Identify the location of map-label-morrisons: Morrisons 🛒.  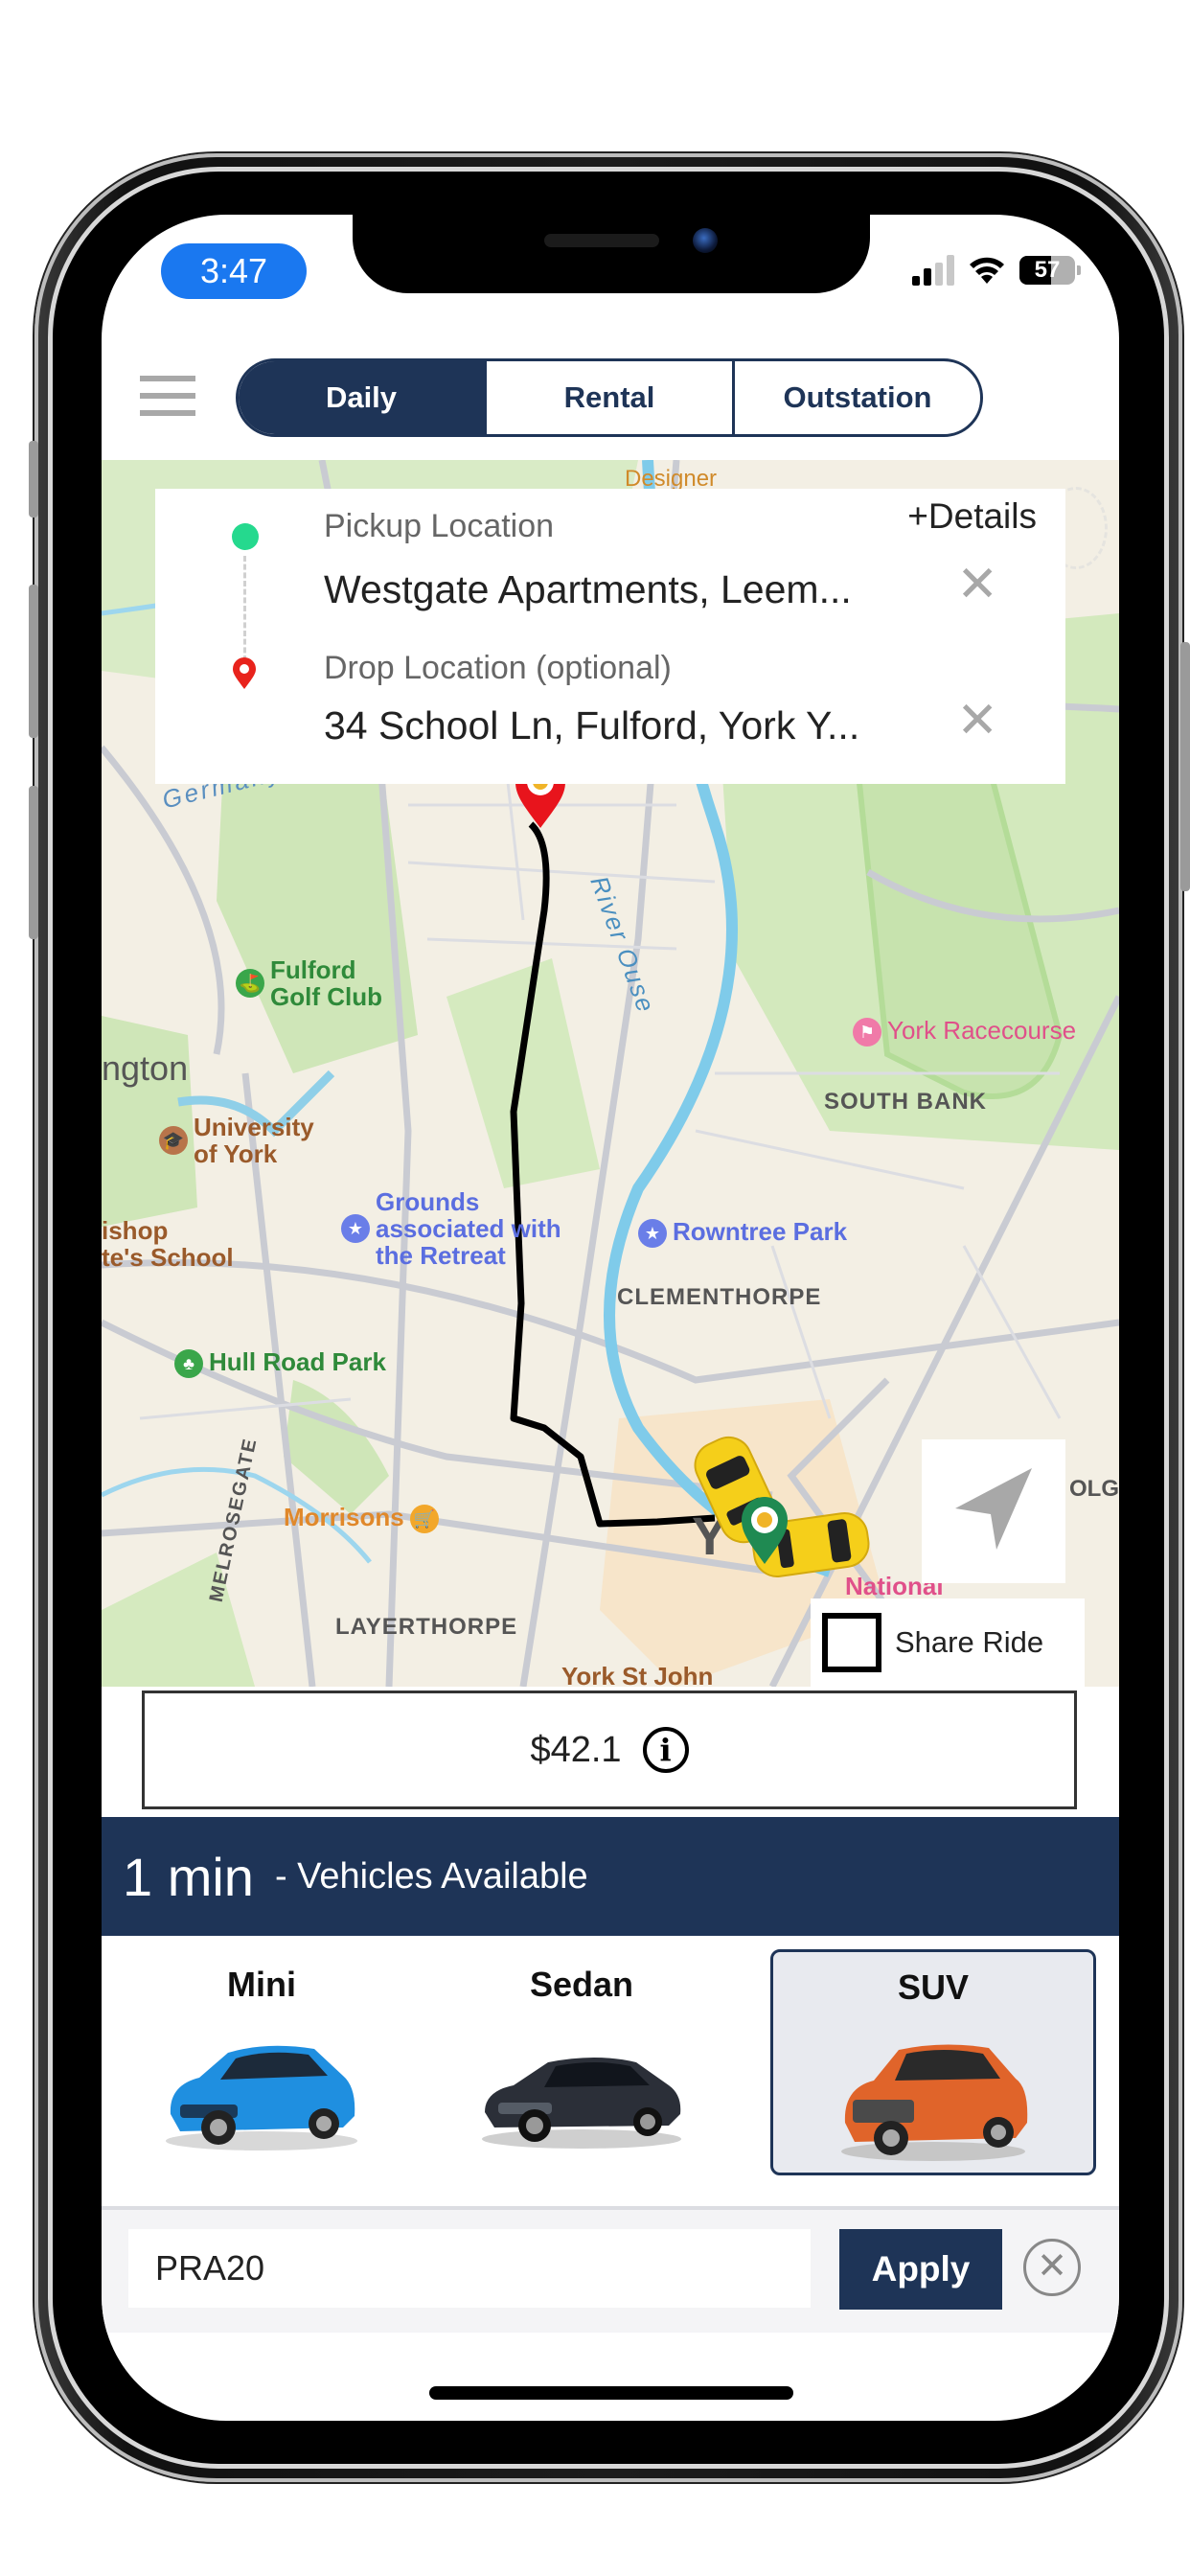
(365, 1518).